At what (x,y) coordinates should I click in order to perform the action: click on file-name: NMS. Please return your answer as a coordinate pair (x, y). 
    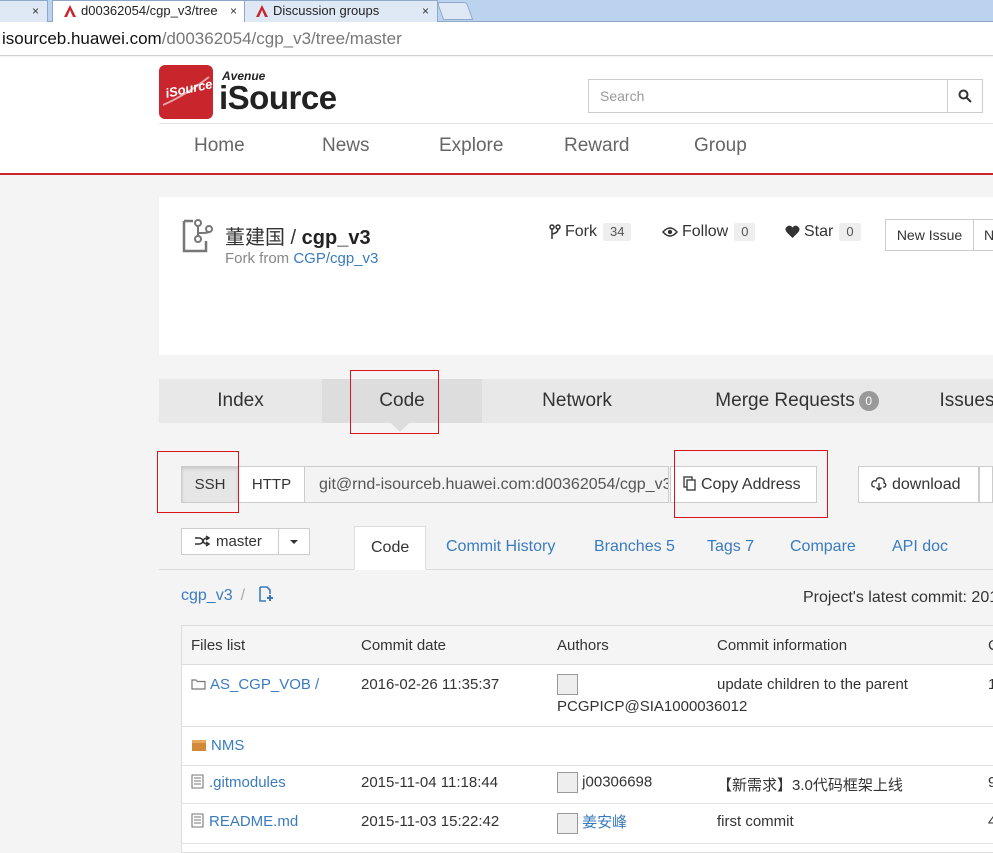
    Looking at the image, I should click on (217, 745).